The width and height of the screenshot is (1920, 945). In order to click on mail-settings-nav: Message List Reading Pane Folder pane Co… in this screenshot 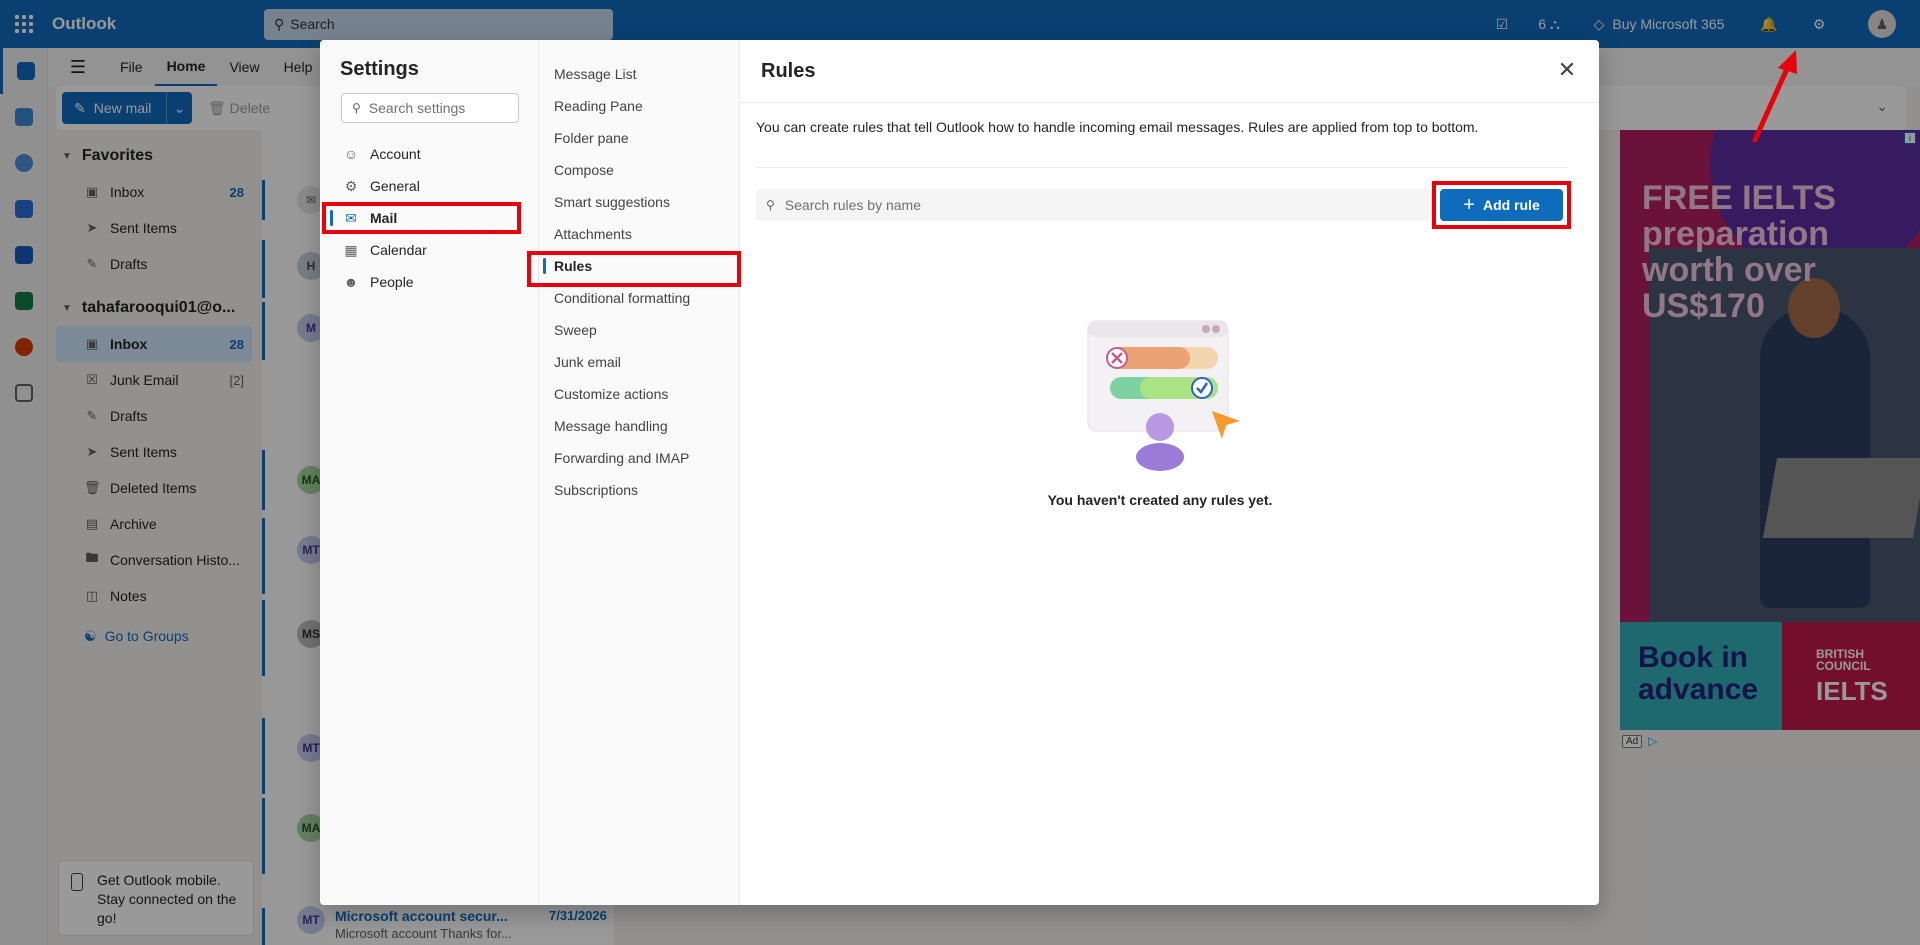, I will do `click(639, 472)`.